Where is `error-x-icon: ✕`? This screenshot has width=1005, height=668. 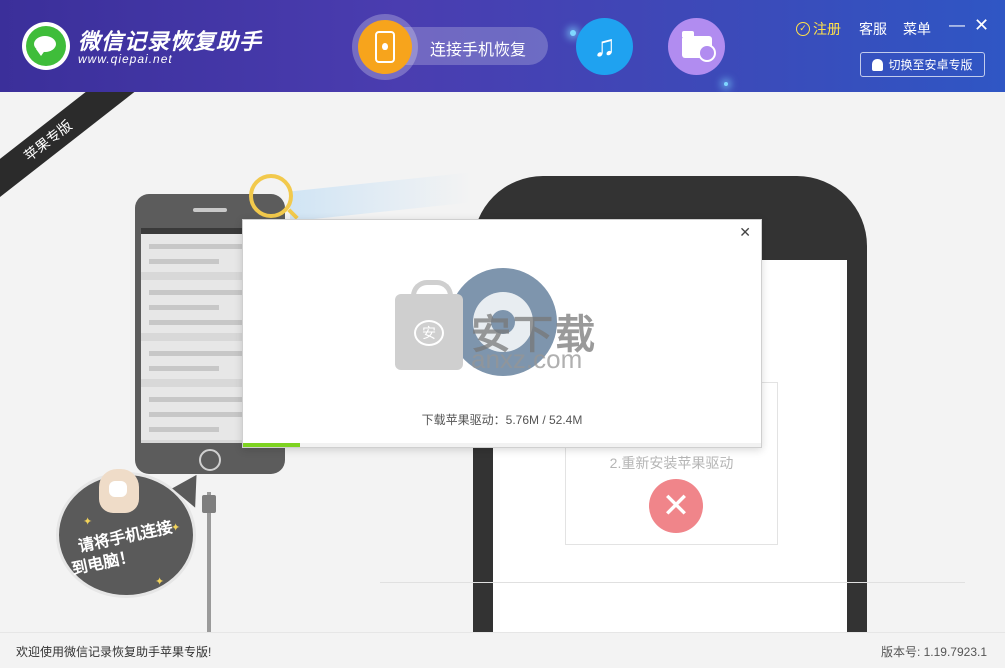 error-x-icon: ✕ is located at coordinates (676, 506).